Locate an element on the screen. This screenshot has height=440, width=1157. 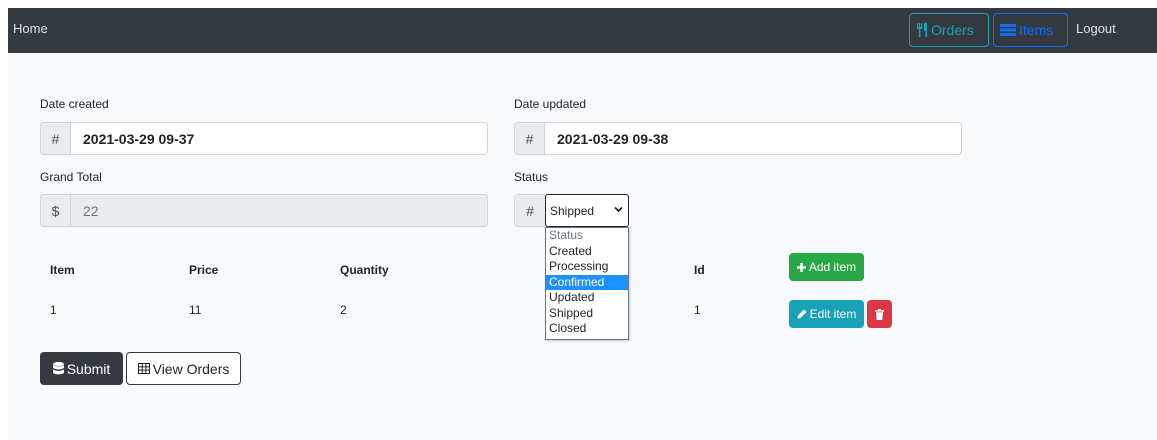
date-created-group: # 2021-03-29 09-37 is located at coordinates (264, 138).